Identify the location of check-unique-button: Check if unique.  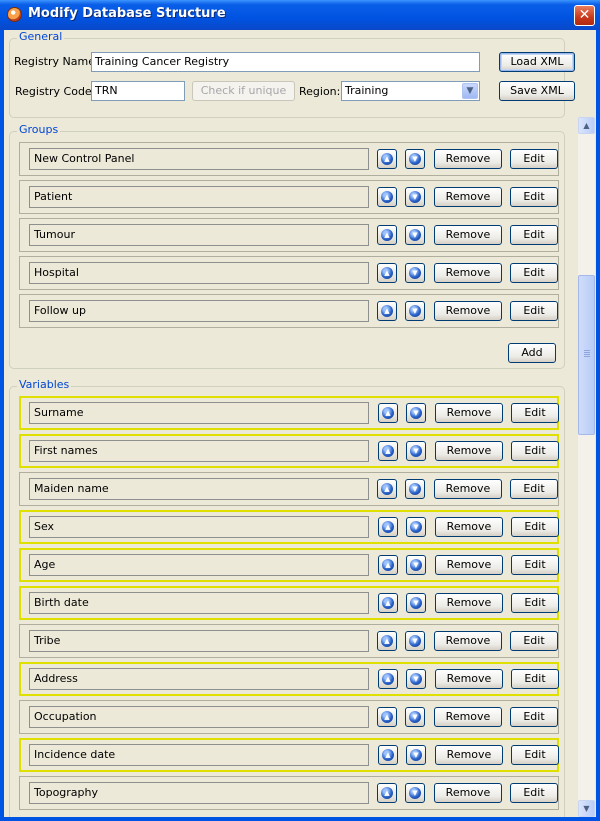
(243, 91).